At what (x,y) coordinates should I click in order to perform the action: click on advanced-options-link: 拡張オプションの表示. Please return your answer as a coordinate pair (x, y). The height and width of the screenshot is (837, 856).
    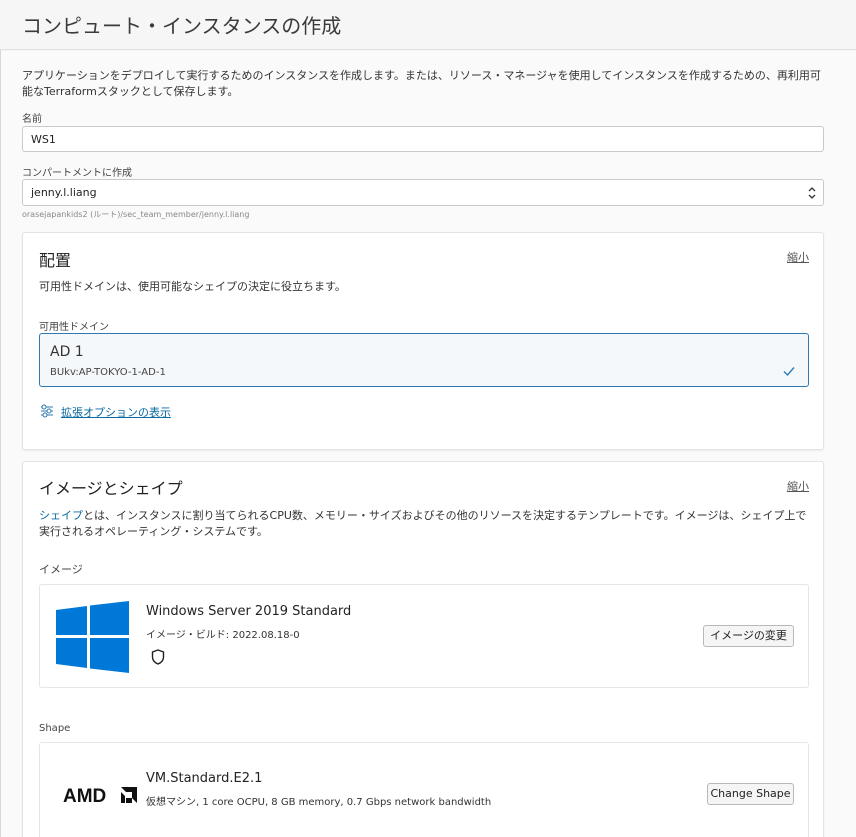
    Looking at the image, I should click on (116, 412).